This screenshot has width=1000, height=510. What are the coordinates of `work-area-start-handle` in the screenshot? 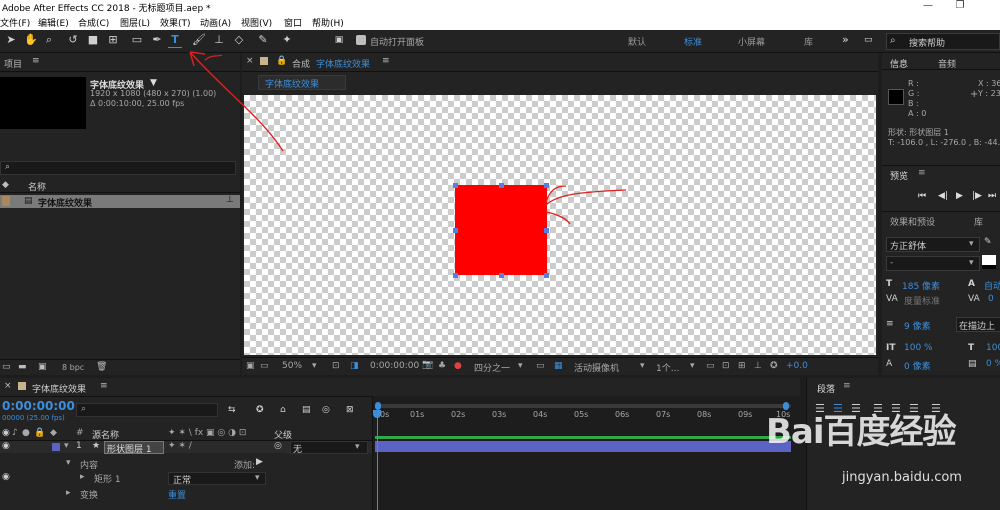 It's located at (378, 406).